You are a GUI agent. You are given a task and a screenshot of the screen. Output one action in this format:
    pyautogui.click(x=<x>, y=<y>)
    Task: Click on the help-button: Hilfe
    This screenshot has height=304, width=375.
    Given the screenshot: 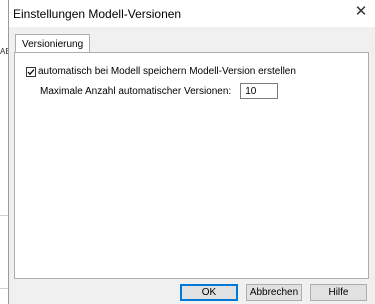 What is the action you would take?
    pyautogui.click(x=338, y=292)
    